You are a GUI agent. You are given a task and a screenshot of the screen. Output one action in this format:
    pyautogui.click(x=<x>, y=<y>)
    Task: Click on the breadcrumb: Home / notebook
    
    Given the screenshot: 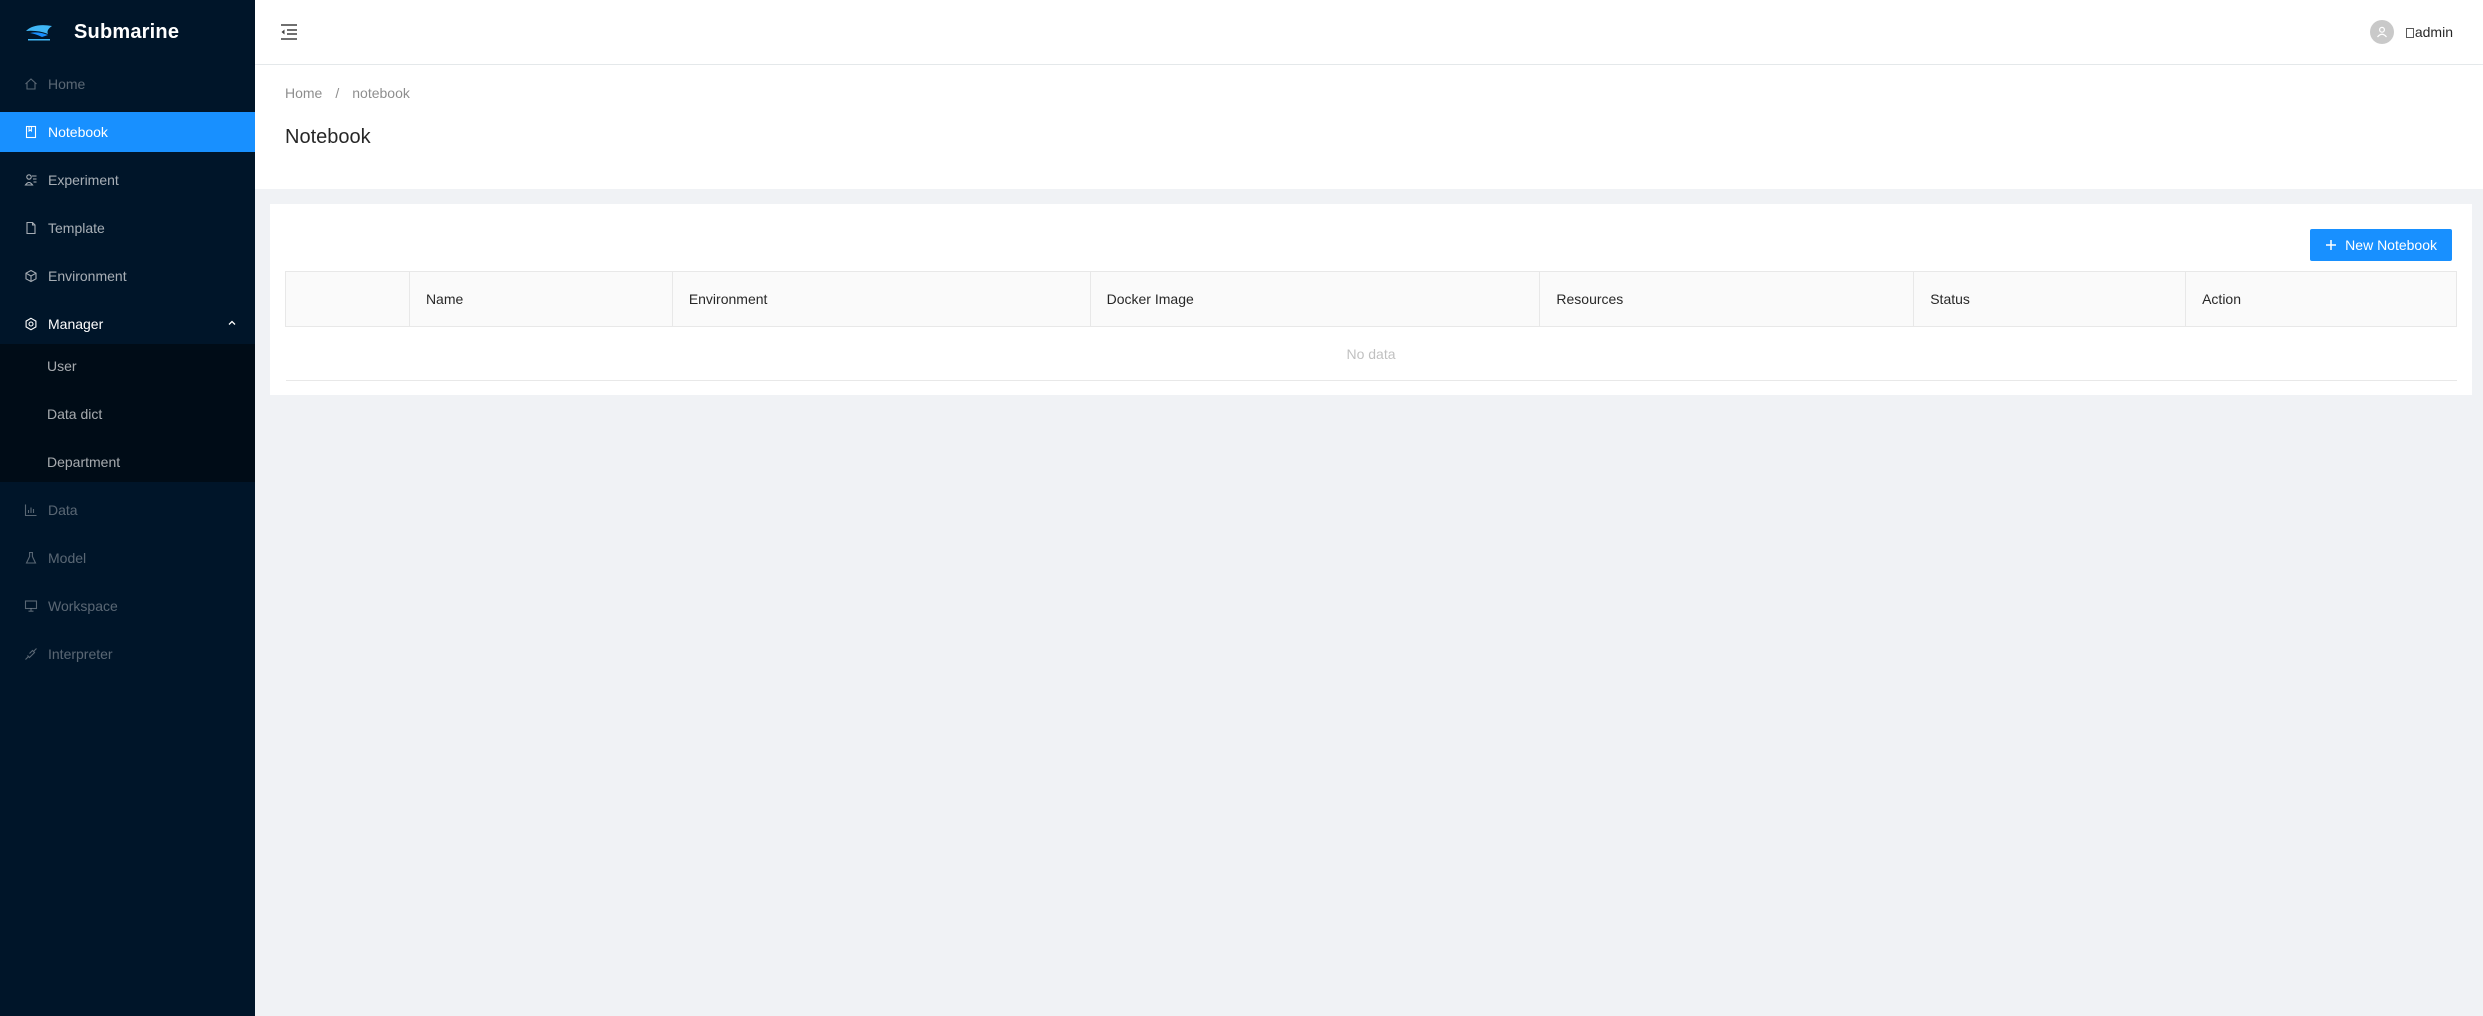 What is the action you would take?
    pyautogui.click(x=1384, y=93)
    